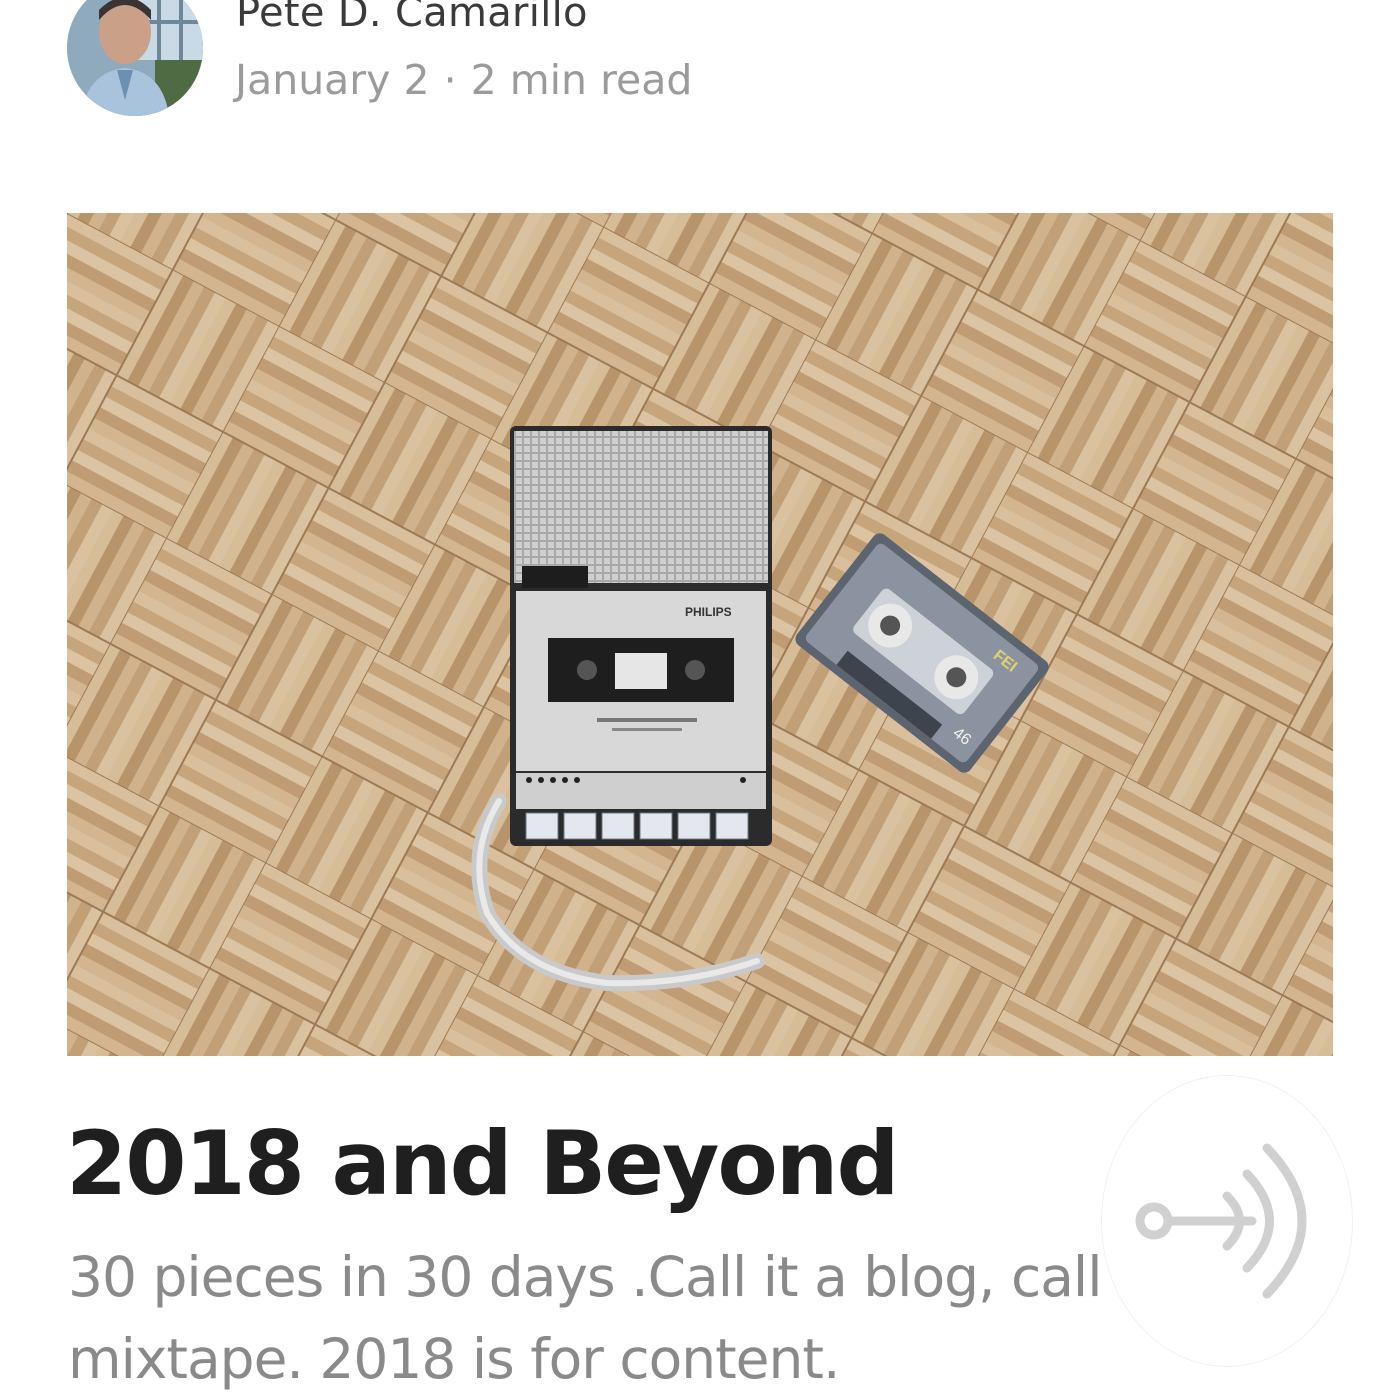  Describe the element at coordinates (1221, 1221) in the screenshot. I see `podcast-icon` at that location.